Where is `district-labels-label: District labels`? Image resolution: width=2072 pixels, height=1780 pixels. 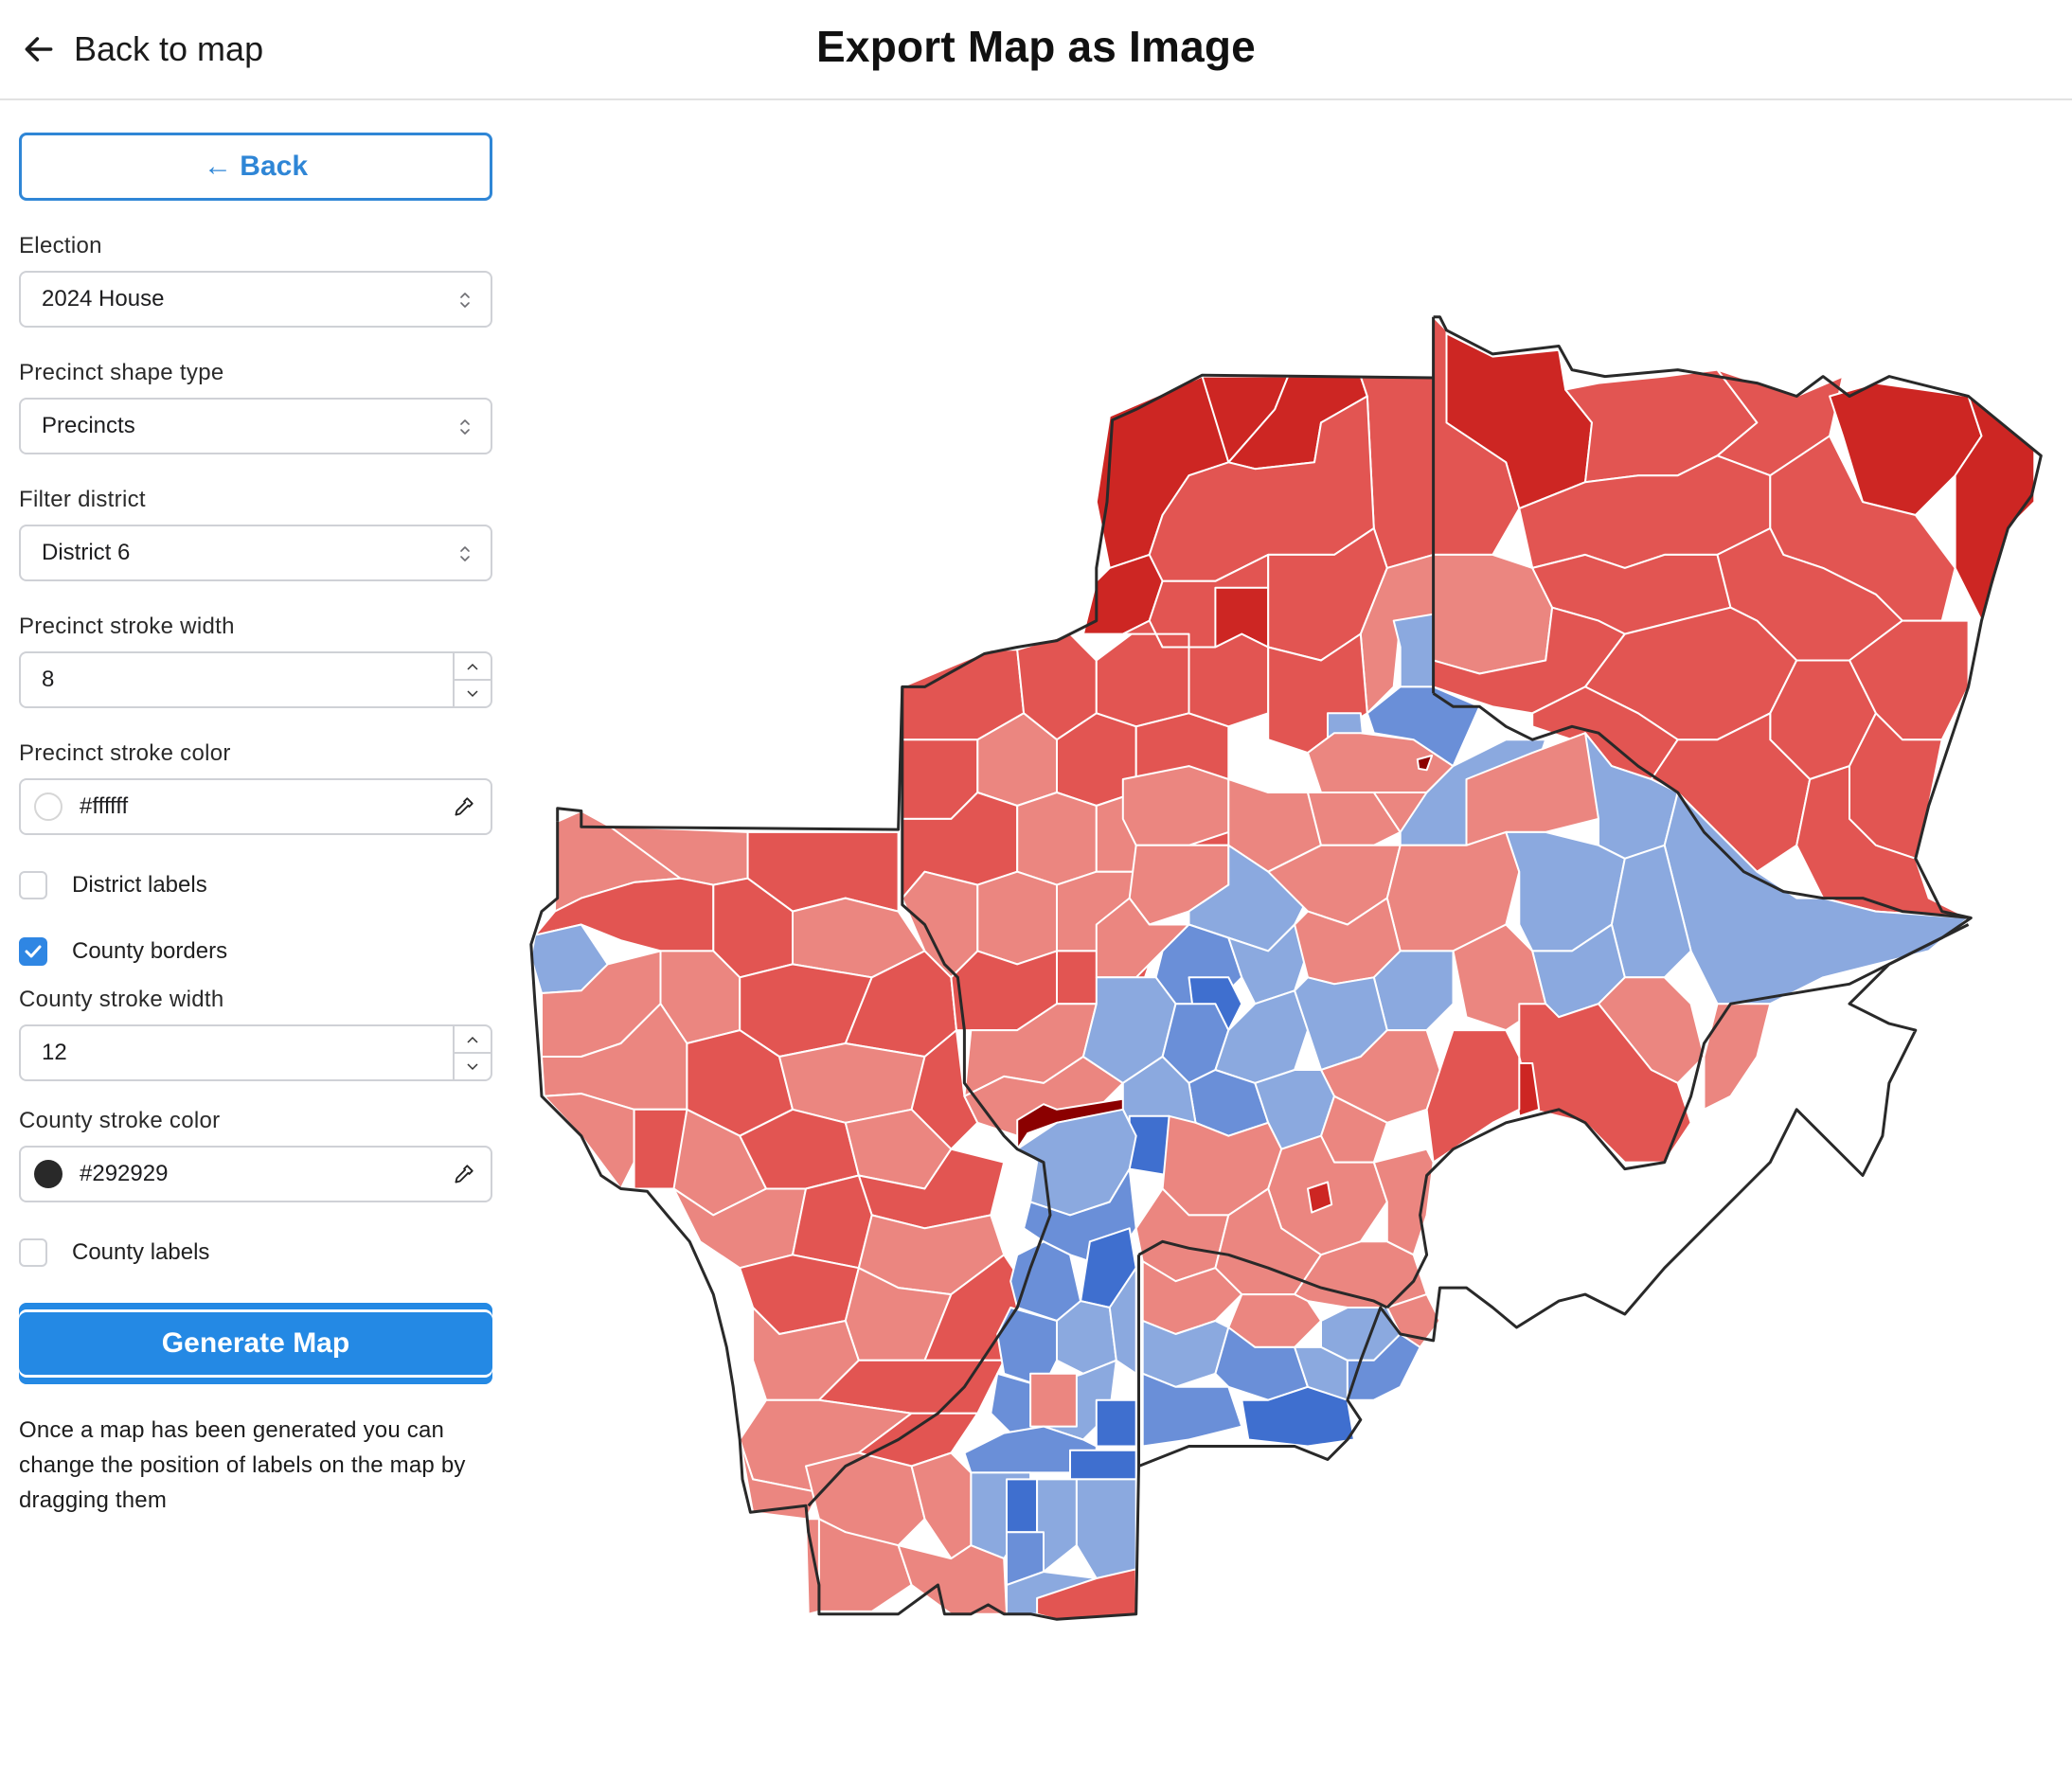 district-labels-label: District labels is located at coordinates (140, 885).